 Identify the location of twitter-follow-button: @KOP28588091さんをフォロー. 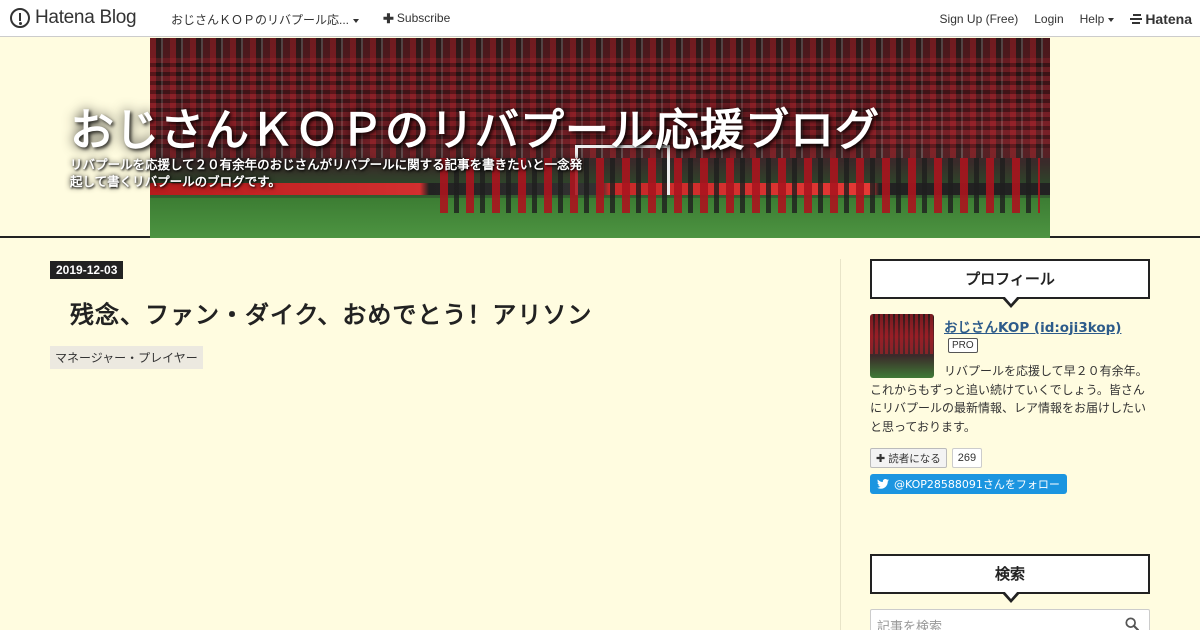
(968, 484).